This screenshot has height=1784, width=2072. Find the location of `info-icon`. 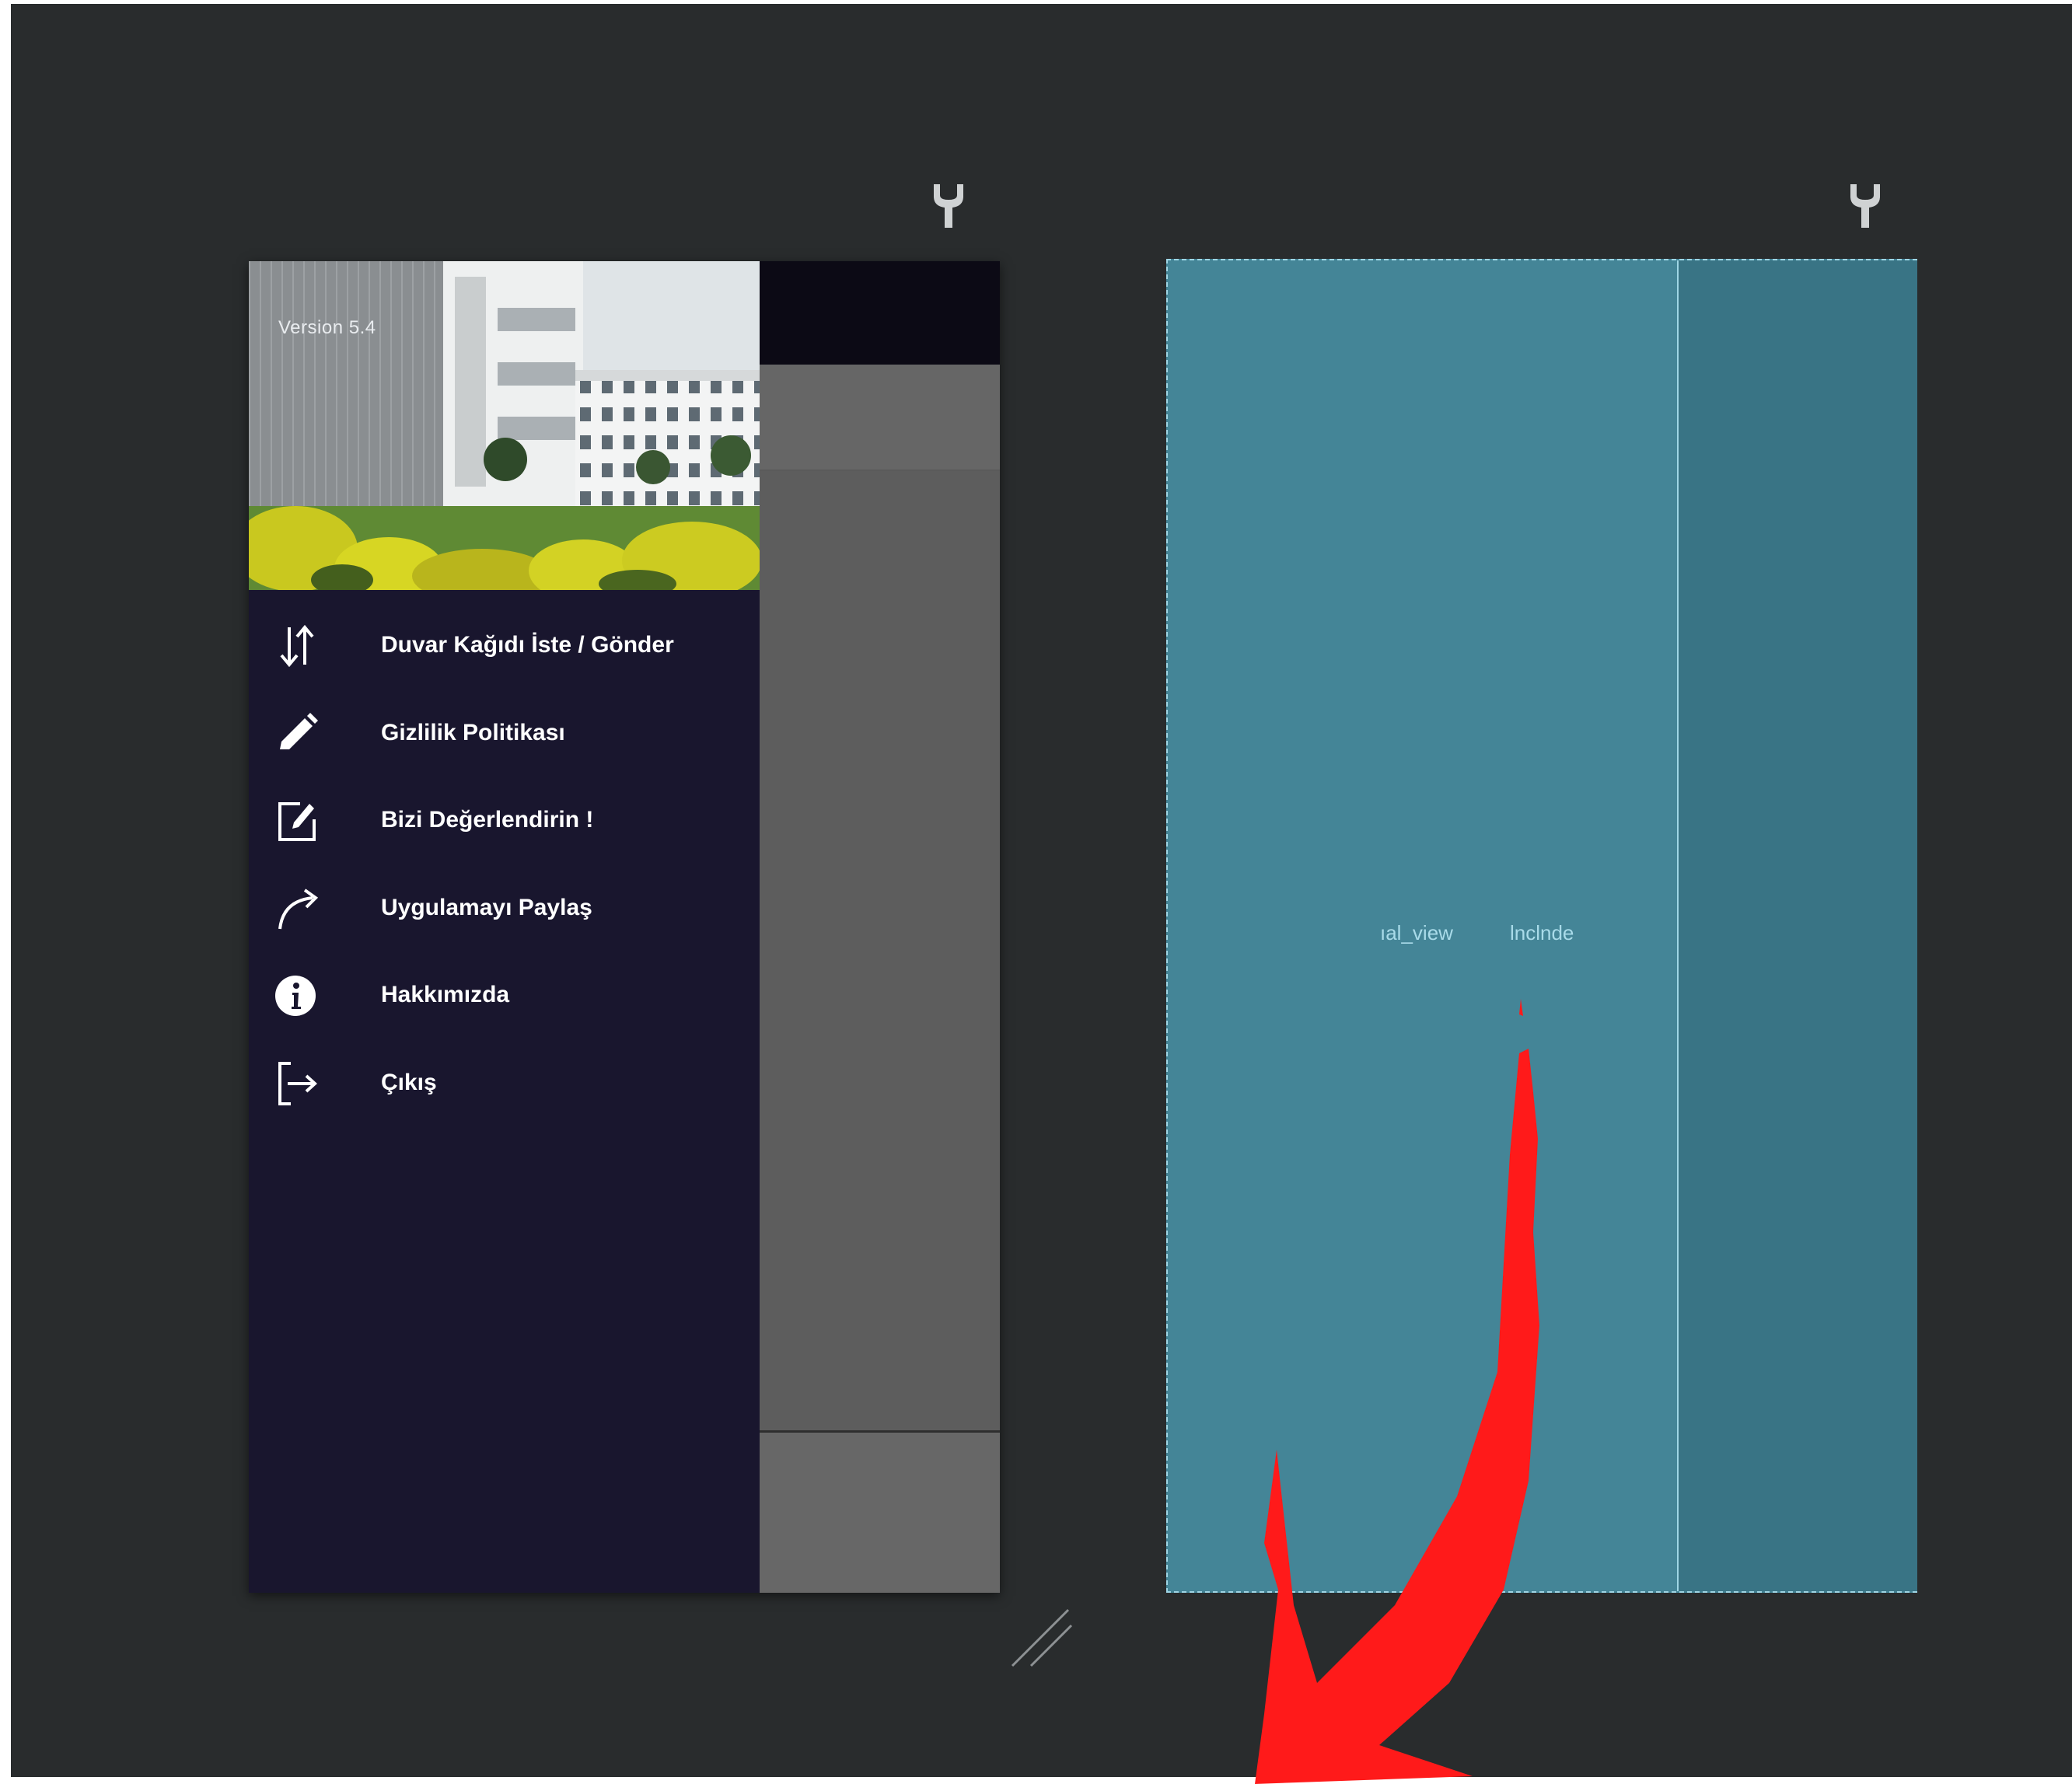

info-icon is located at coordinates (295, 996).